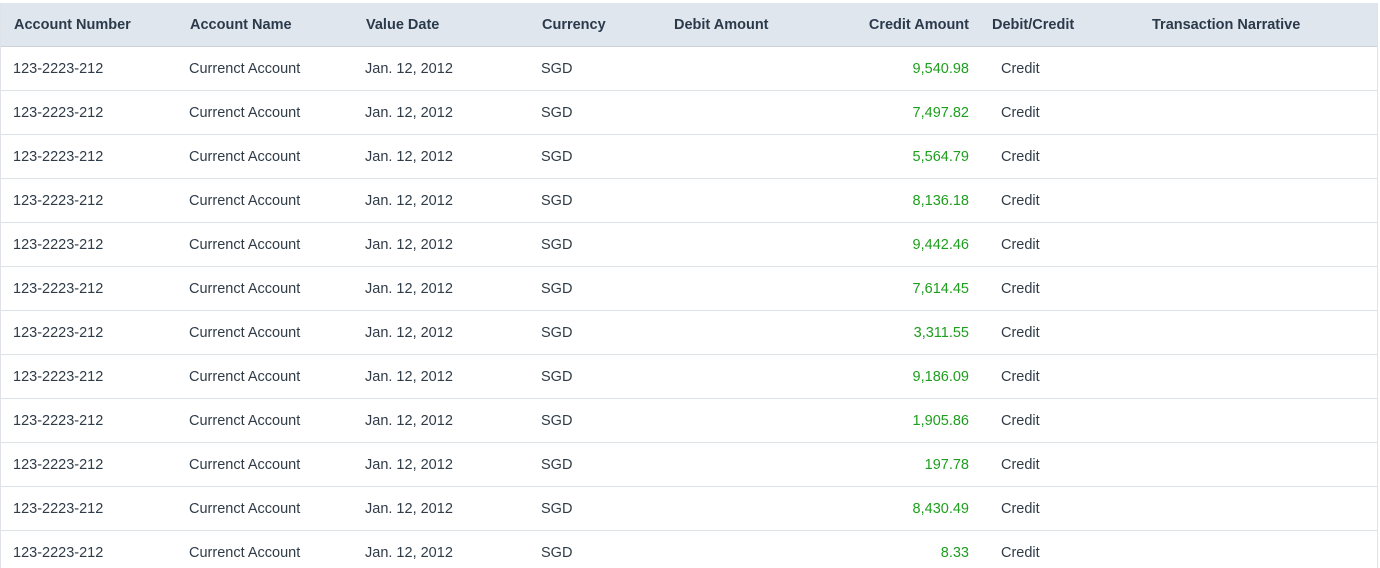 The height and width of the screenshot is (568, 1380). Describe the element at coordinates (896, 549) in the screenshot. I see `cell-credit-amount: 8.33` at that location.